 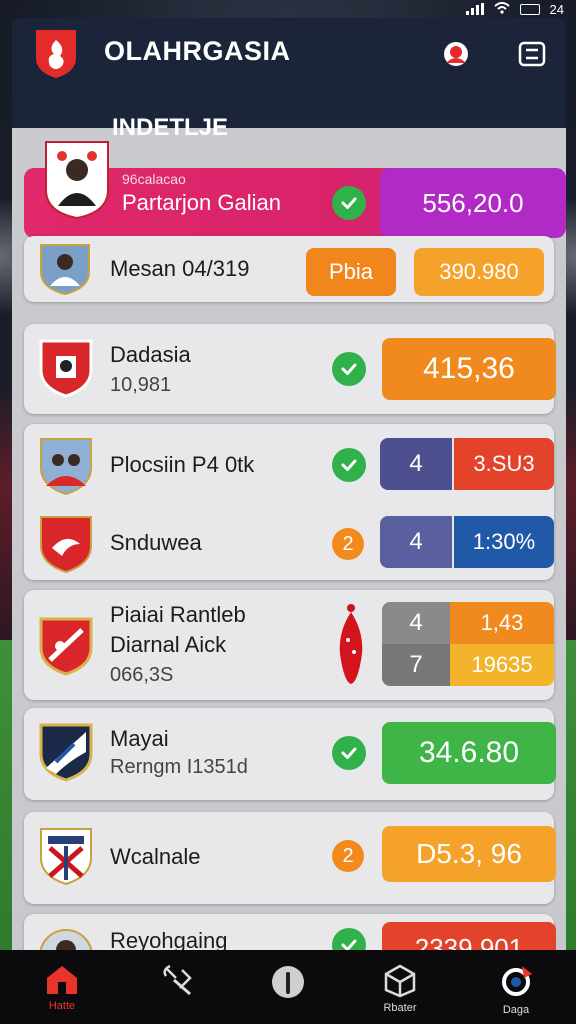 I want to click on profile-button, so click(x=456, y=54).